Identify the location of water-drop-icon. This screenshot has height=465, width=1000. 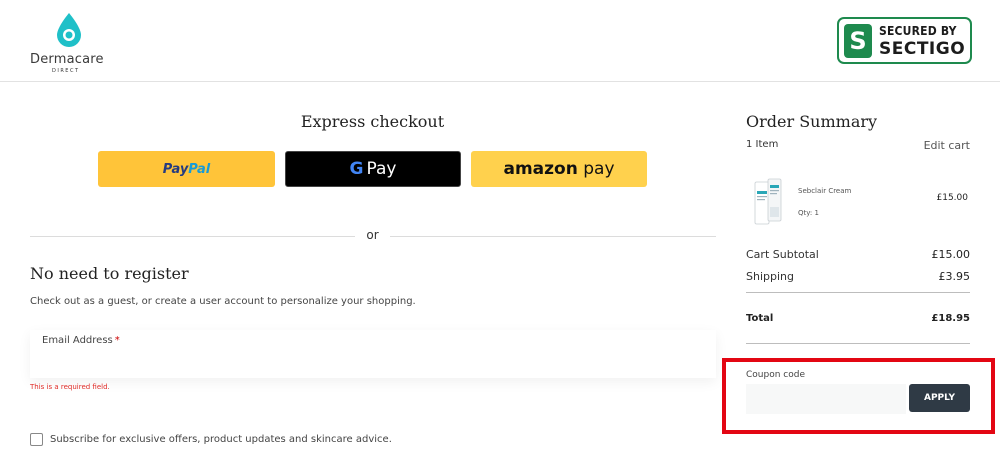
(69, 30).